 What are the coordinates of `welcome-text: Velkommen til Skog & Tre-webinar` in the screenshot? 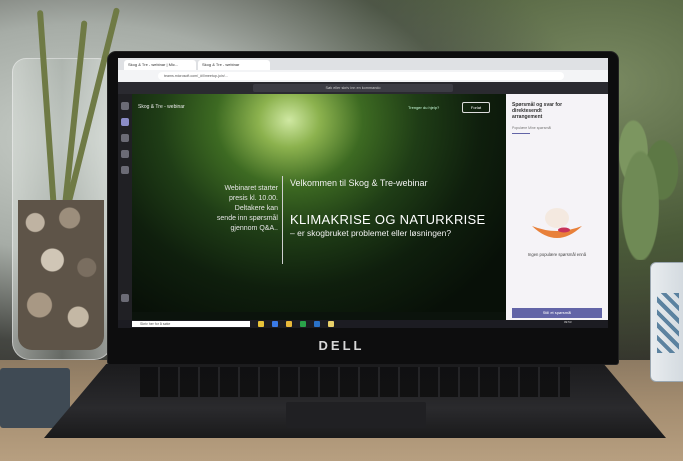 It's located at (359, 183).